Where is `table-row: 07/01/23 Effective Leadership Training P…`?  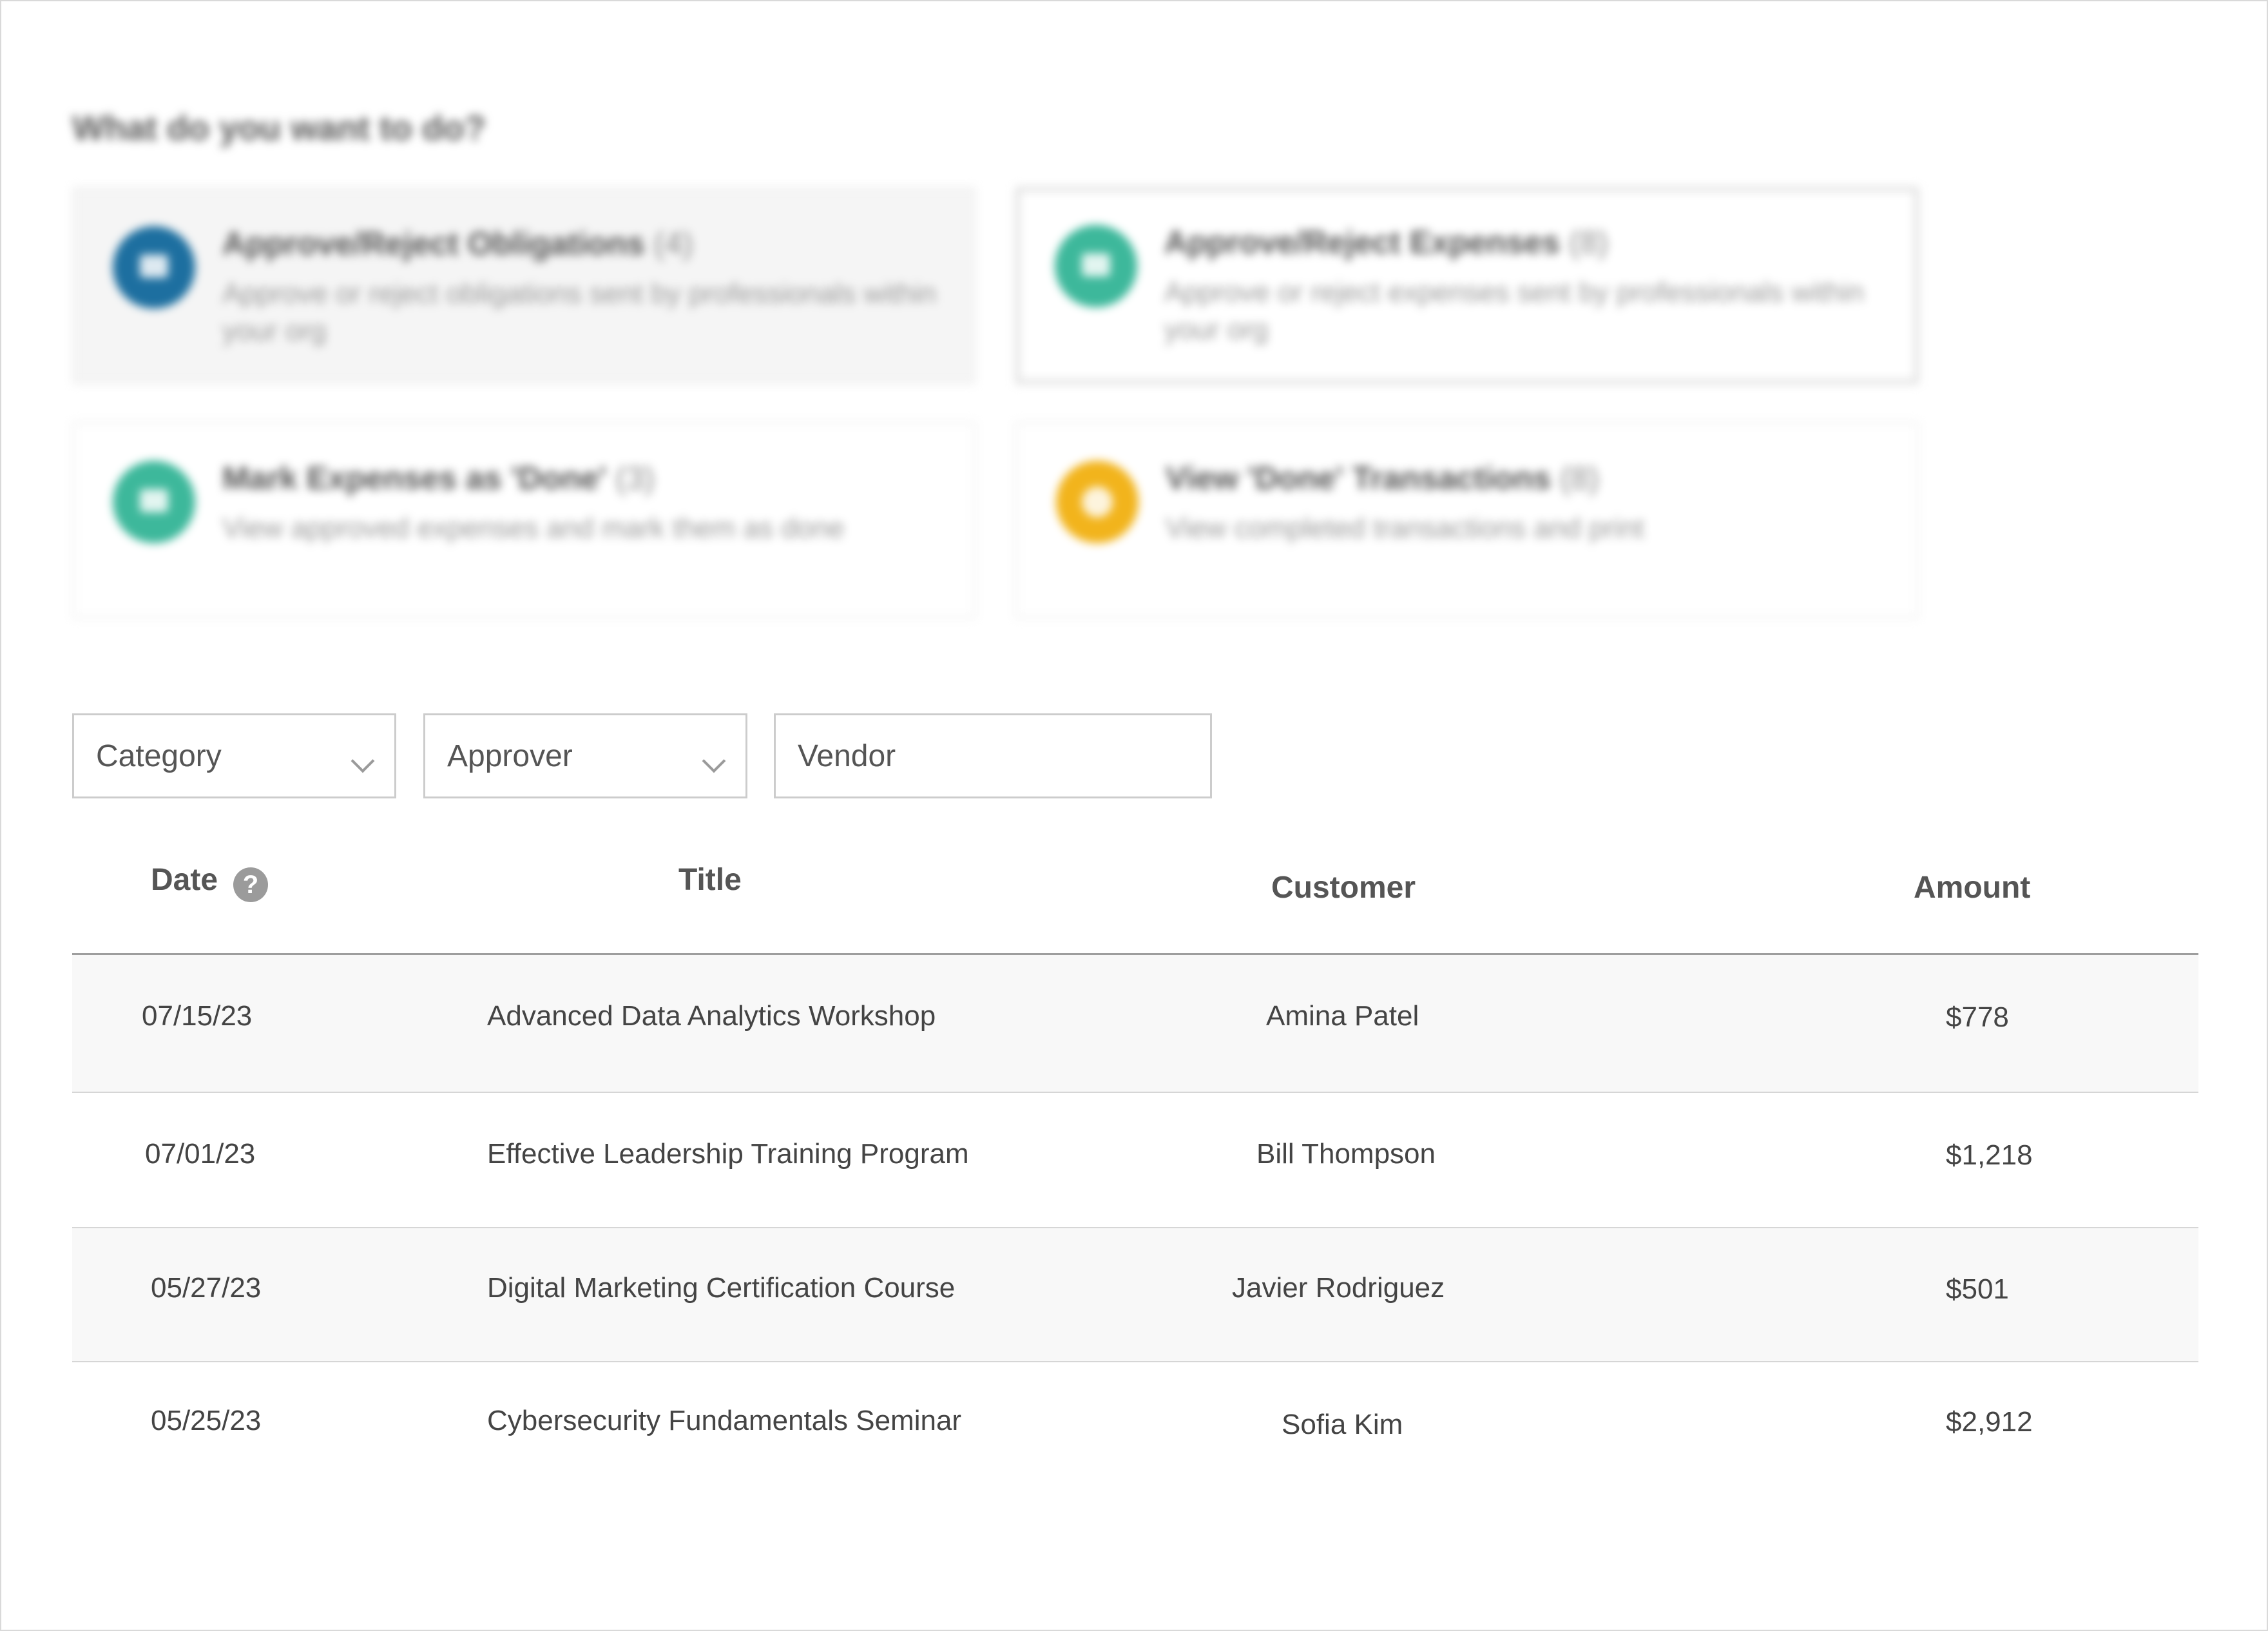
table-row: 07/01/23 Effective Leadership Training P… is located at coordinates (1135, 1160).